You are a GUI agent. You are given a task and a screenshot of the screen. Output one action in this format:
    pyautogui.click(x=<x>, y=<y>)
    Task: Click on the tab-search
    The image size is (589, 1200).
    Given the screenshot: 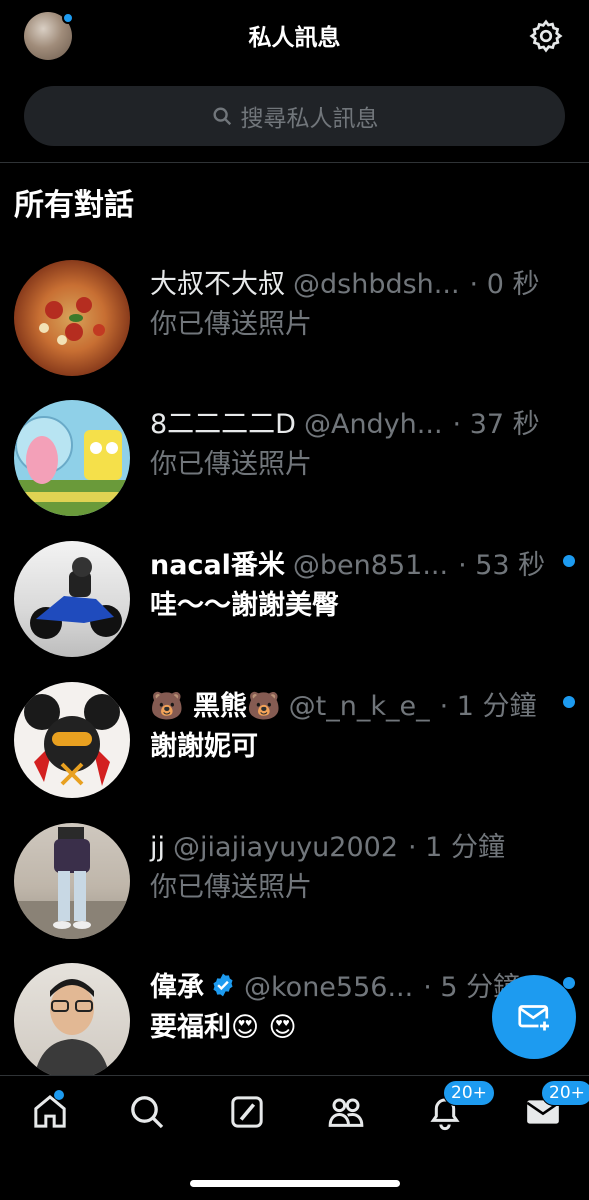 What is the action you would take?
    pyautogui.click(x=147, y=1112)
    